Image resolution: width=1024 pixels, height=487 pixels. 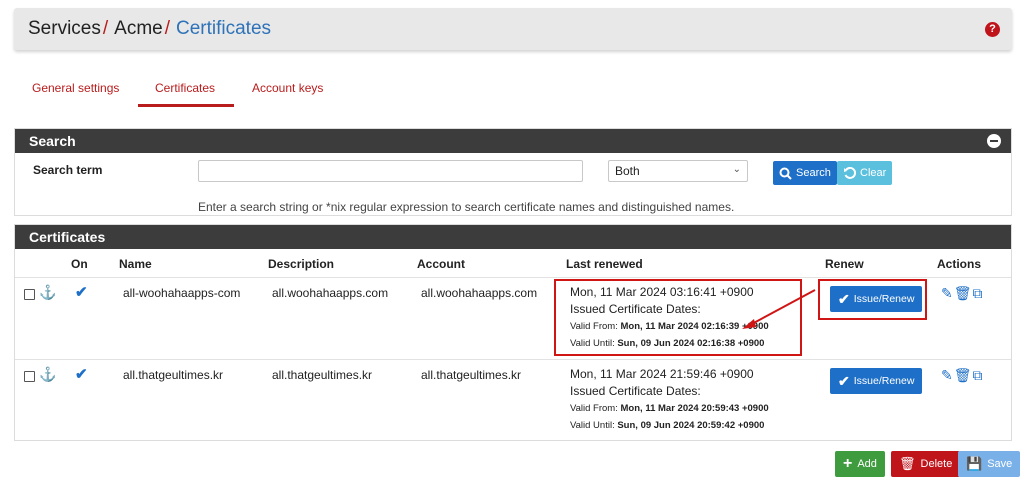 What do you see at coordinates (627, 171) in the screenshot?
I see `search-scope-value: Both` at bounding box center [627, 171].